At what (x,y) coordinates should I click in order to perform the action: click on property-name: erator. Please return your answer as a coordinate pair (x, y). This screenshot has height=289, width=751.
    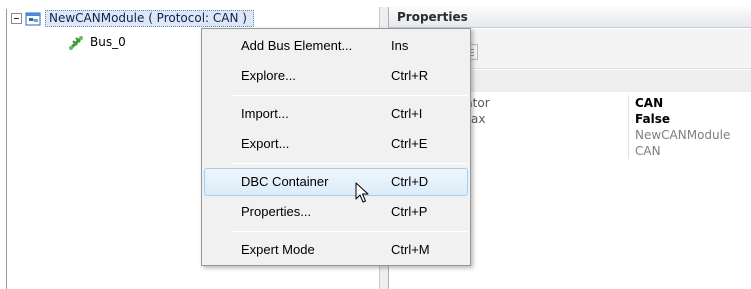
    Looking at the image, I should click on (541, 103).